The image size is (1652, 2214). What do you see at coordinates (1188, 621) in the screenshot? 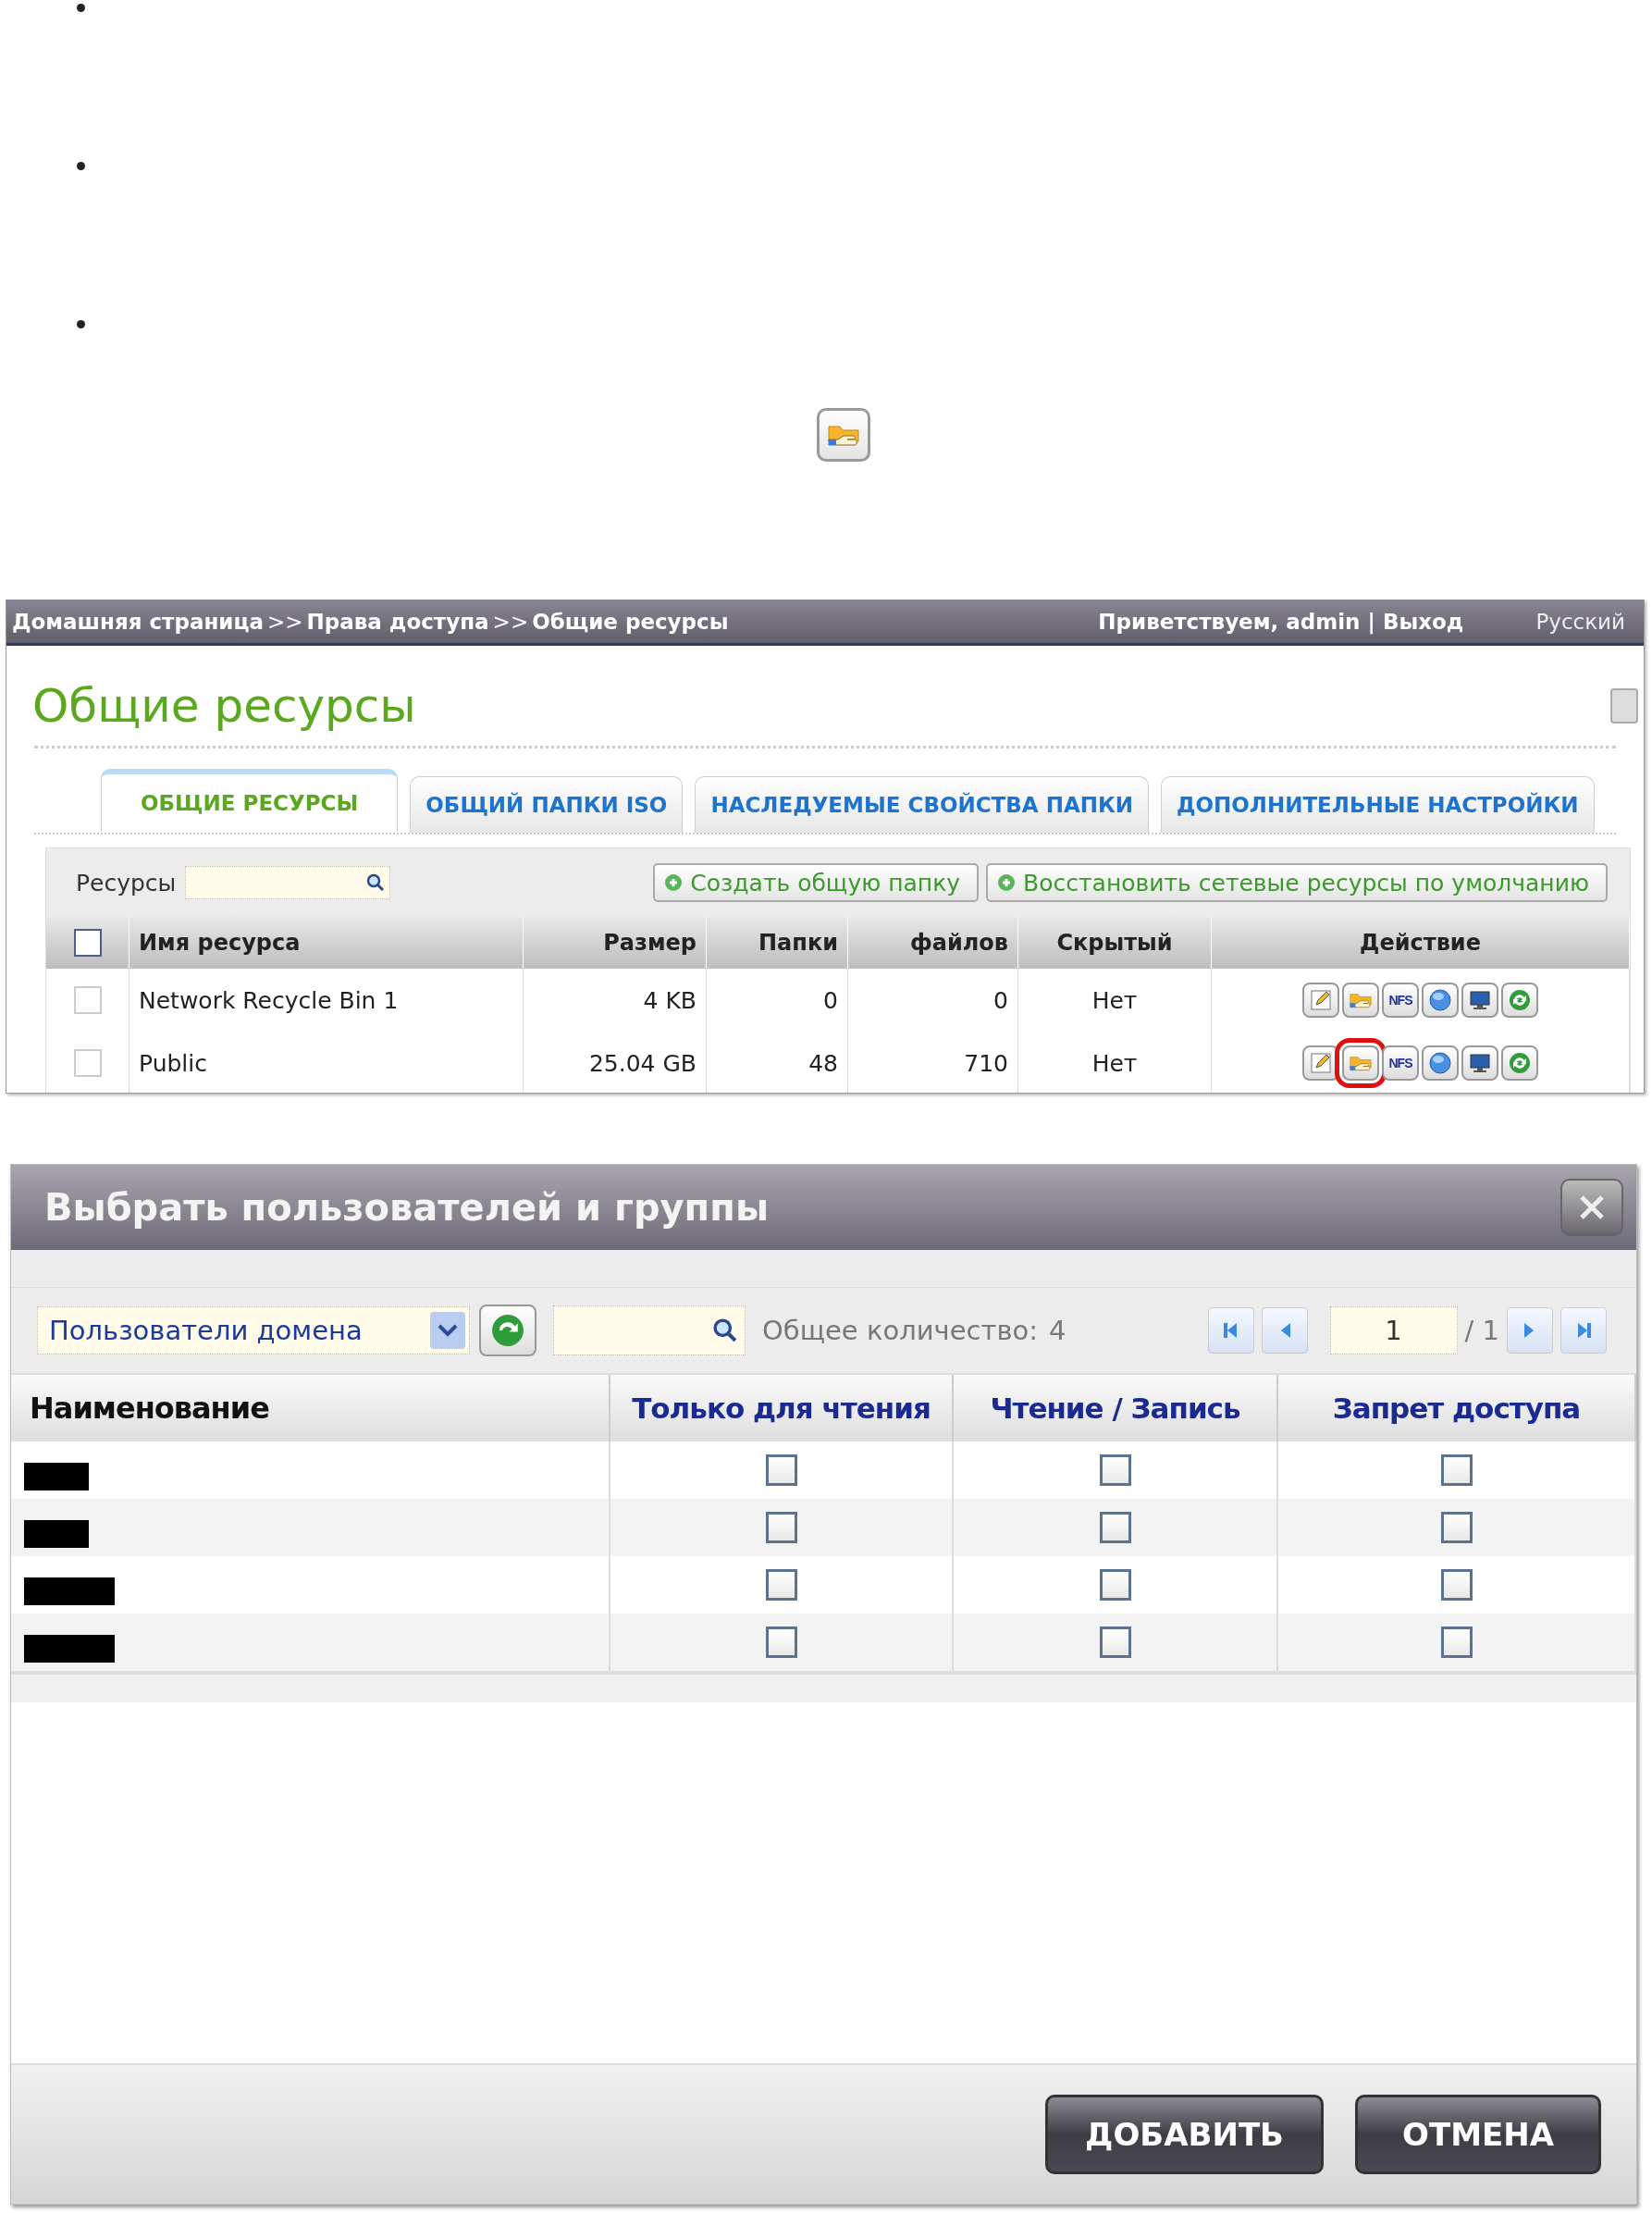
I see `greeting-text: Приветствуем,` at bounding box center [1188, 621].